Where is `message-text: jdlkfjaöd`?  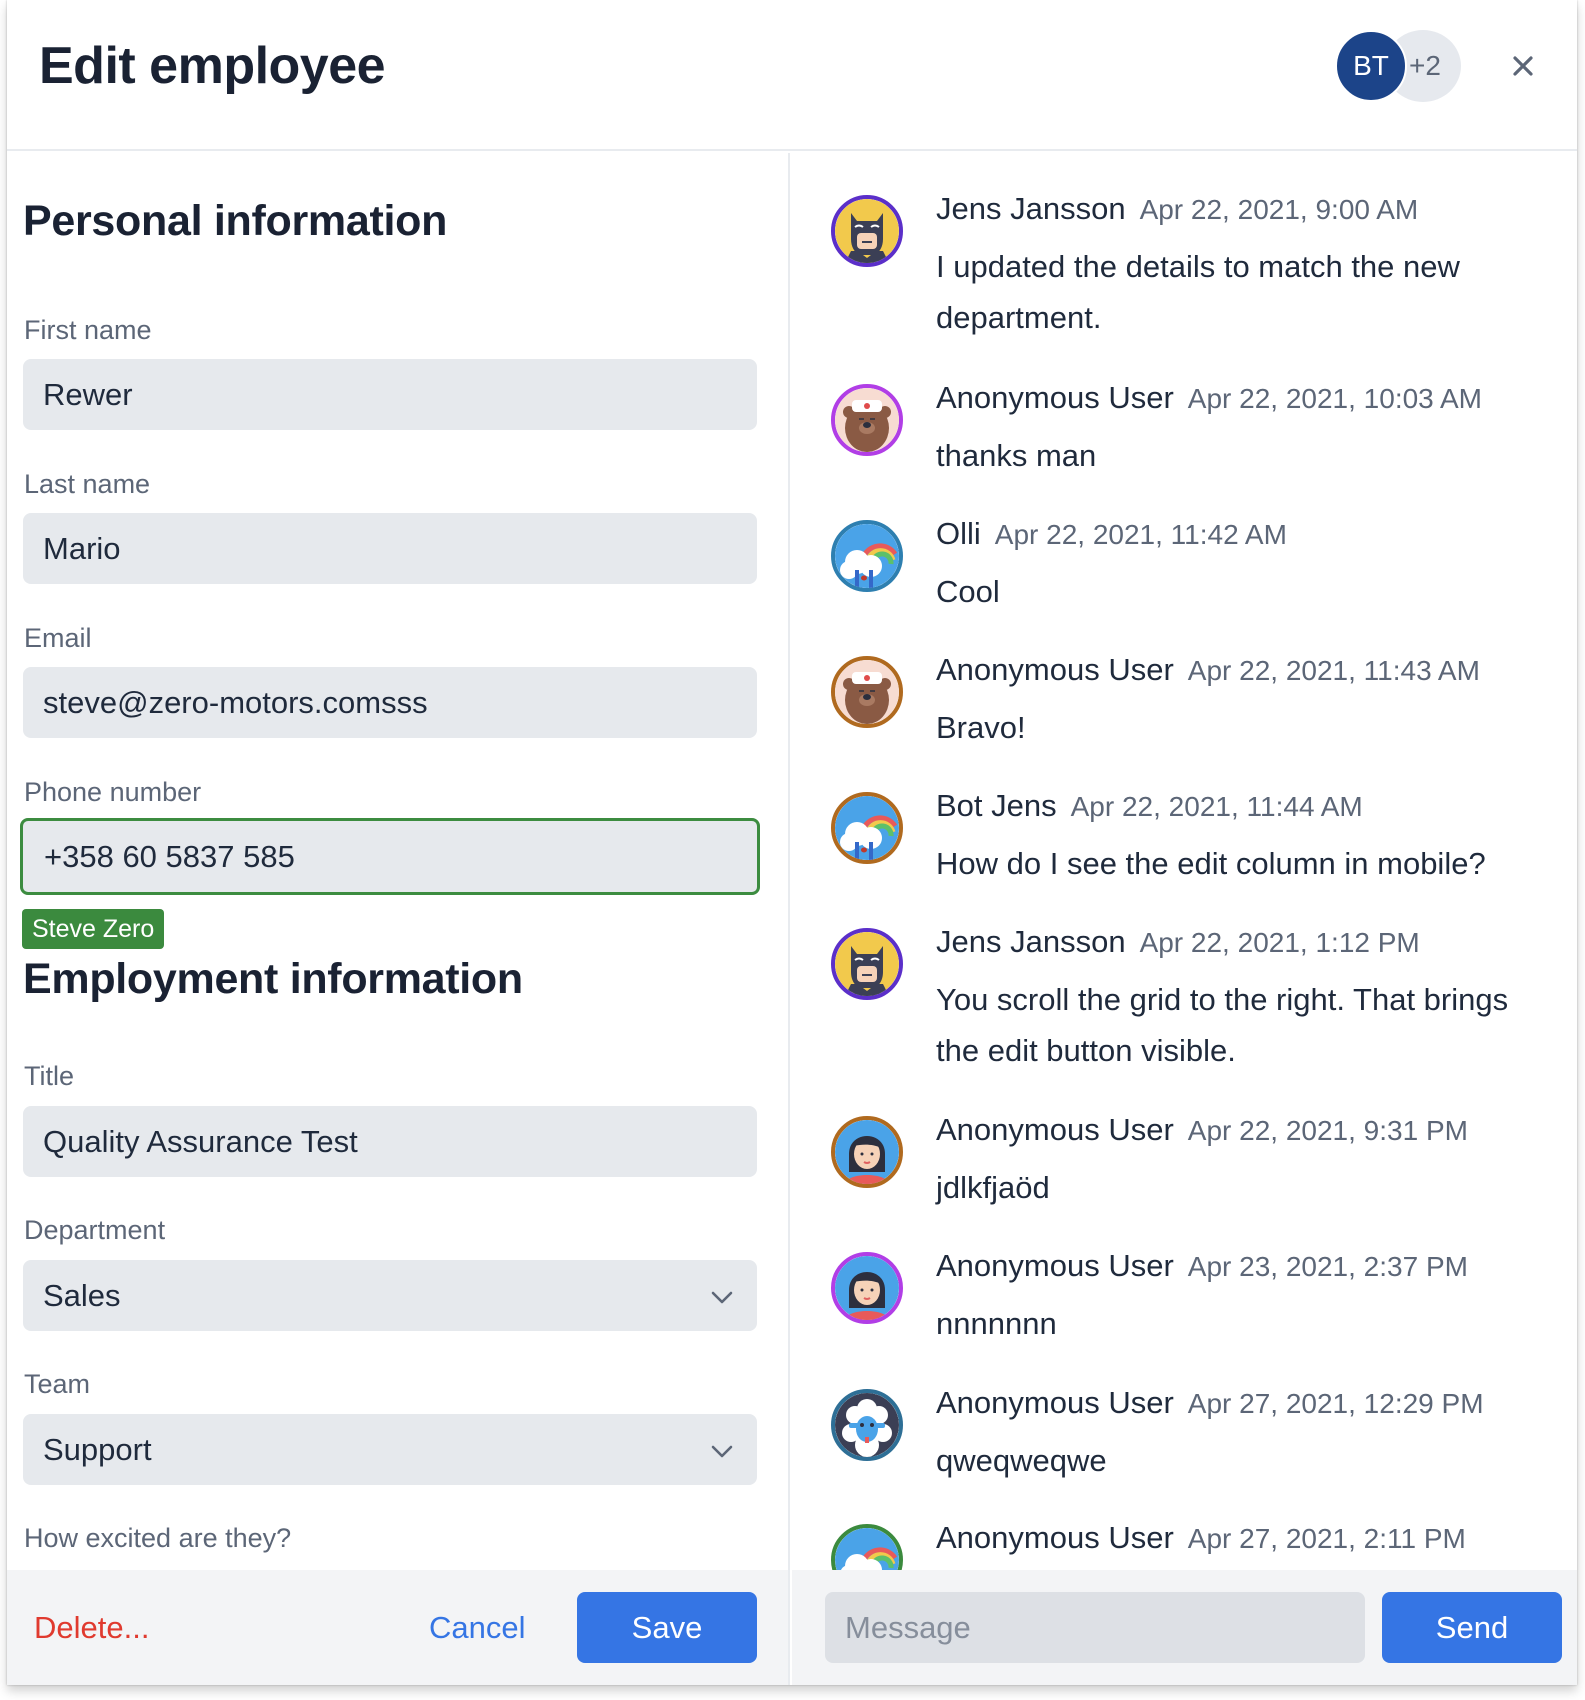
message-text: jdlkfjaöd is located at coordinates (993, 1187).